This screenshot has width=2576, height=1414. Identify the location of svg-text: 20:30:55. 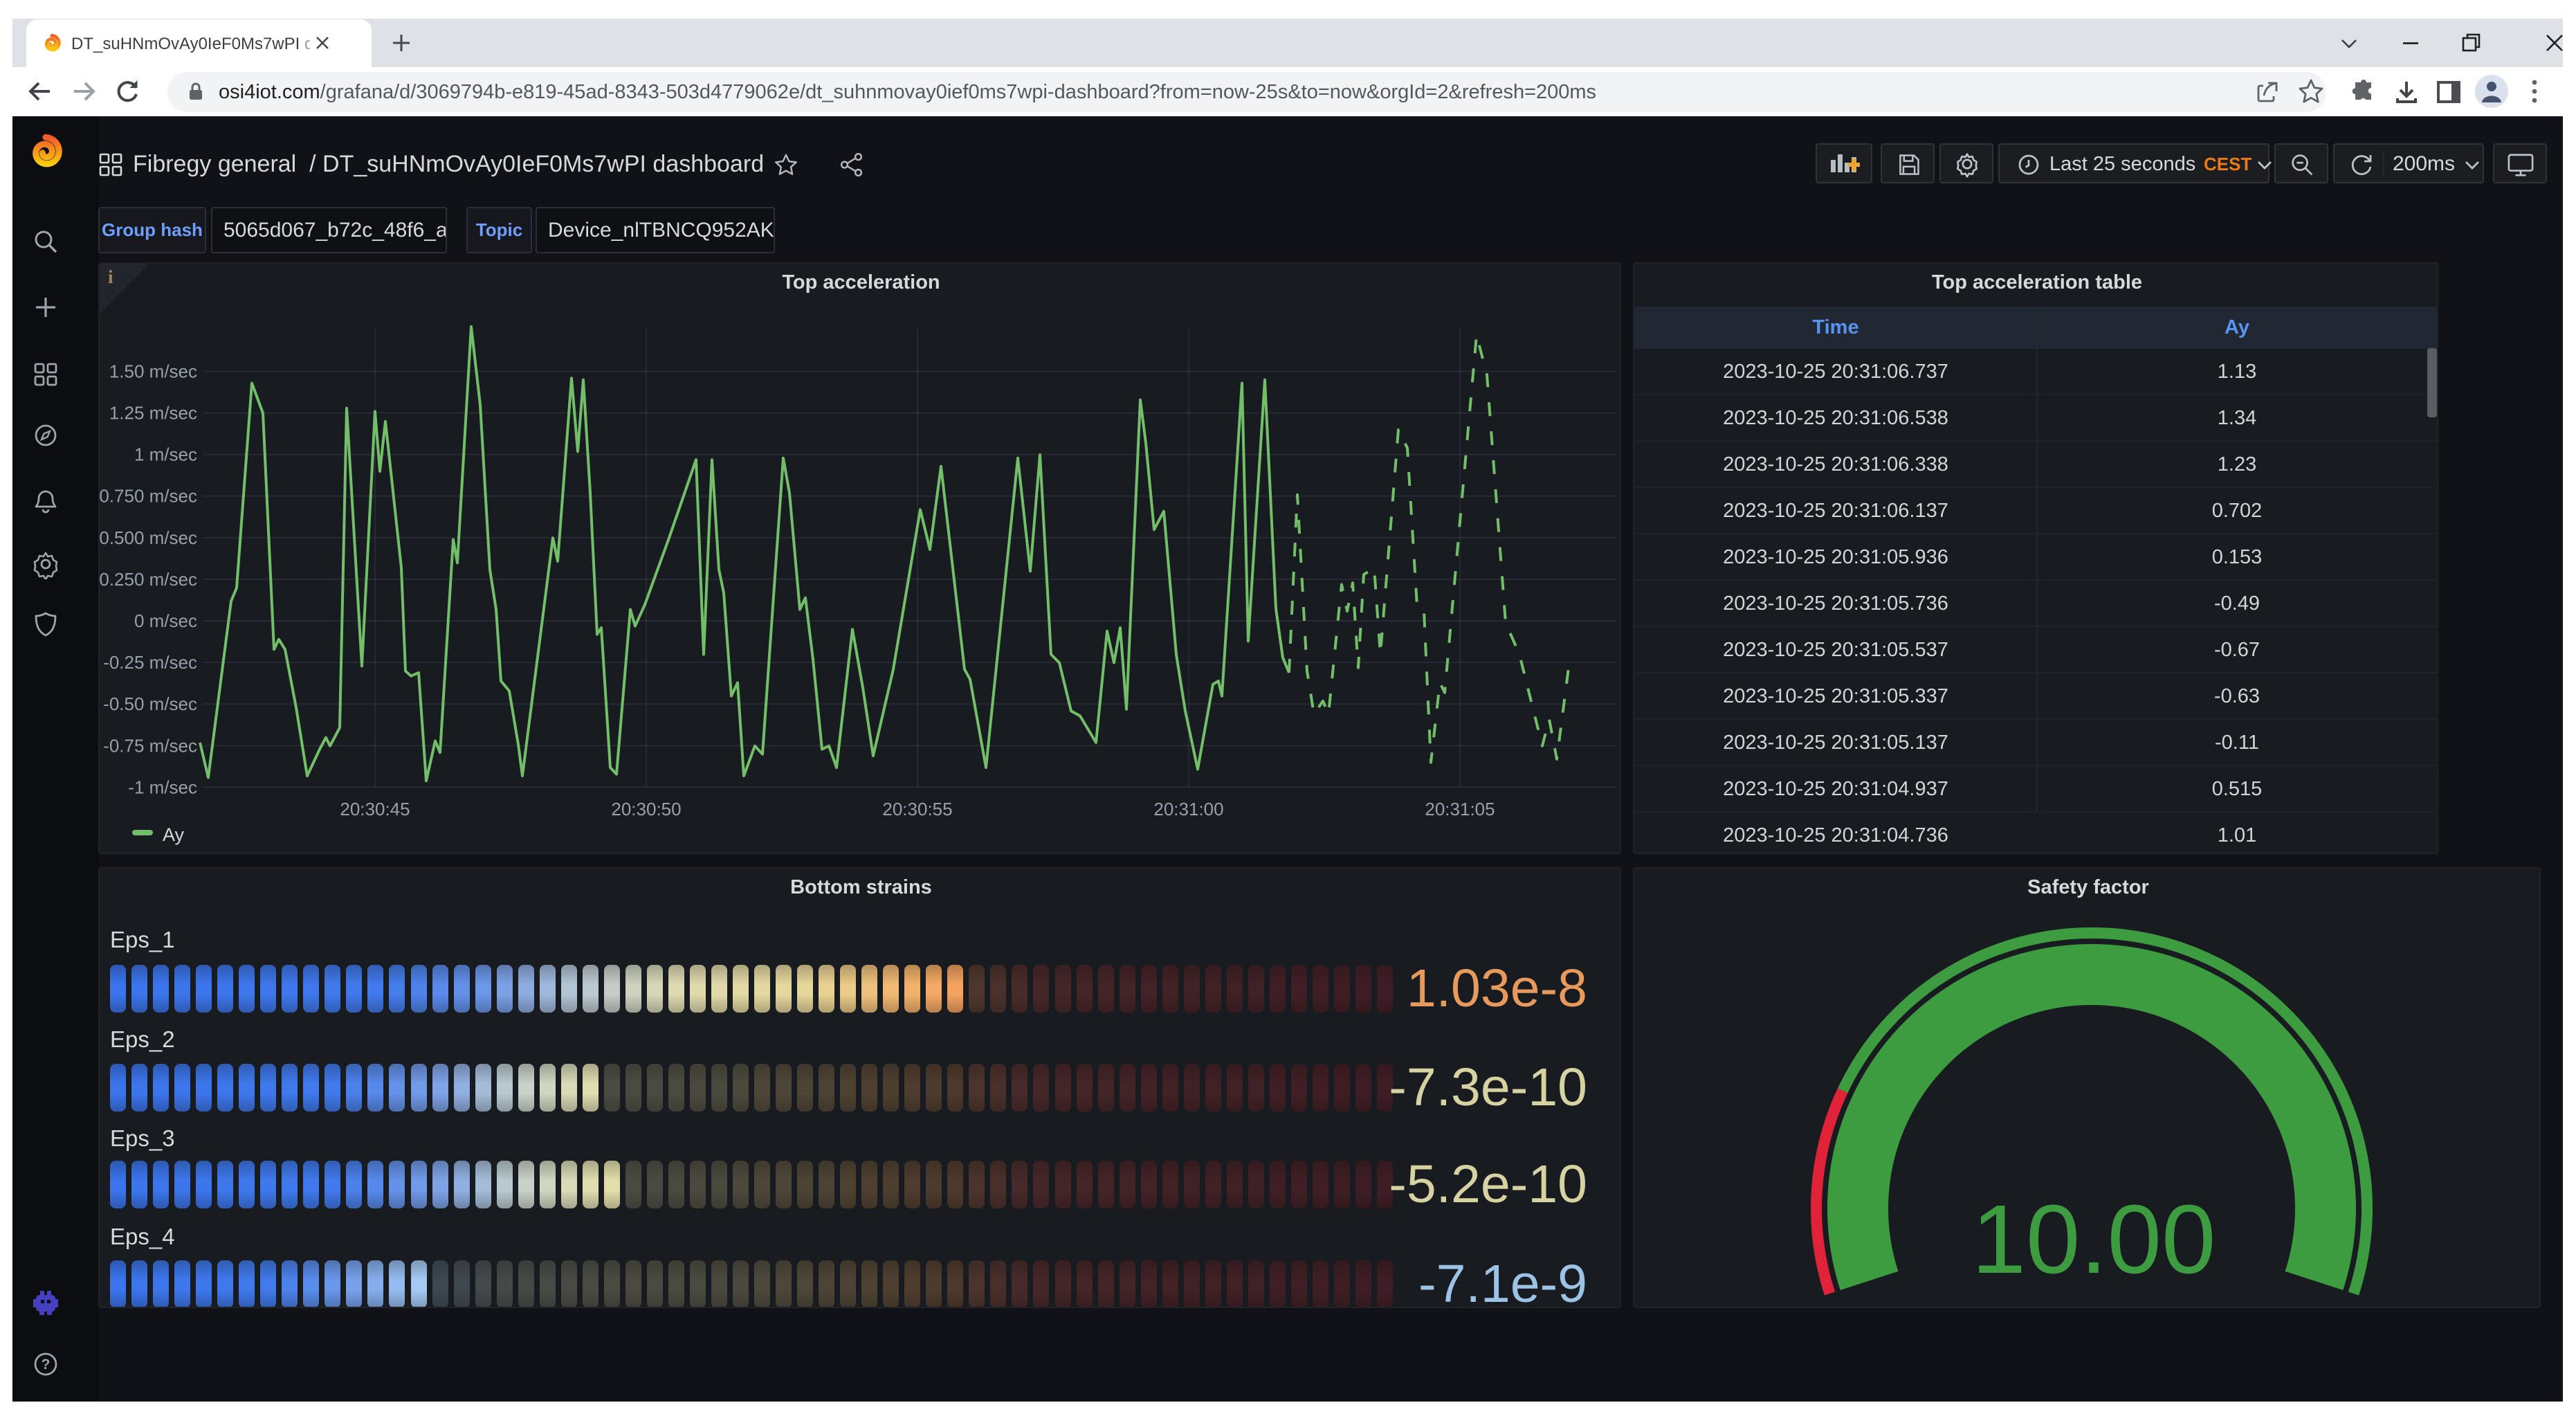
(917, 809).